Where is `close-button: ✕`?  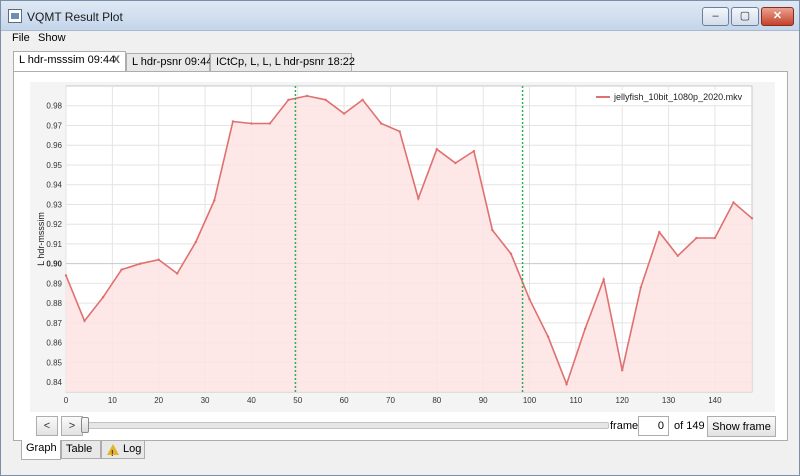 close-button: ✕ is located at coordinates (777, 16).